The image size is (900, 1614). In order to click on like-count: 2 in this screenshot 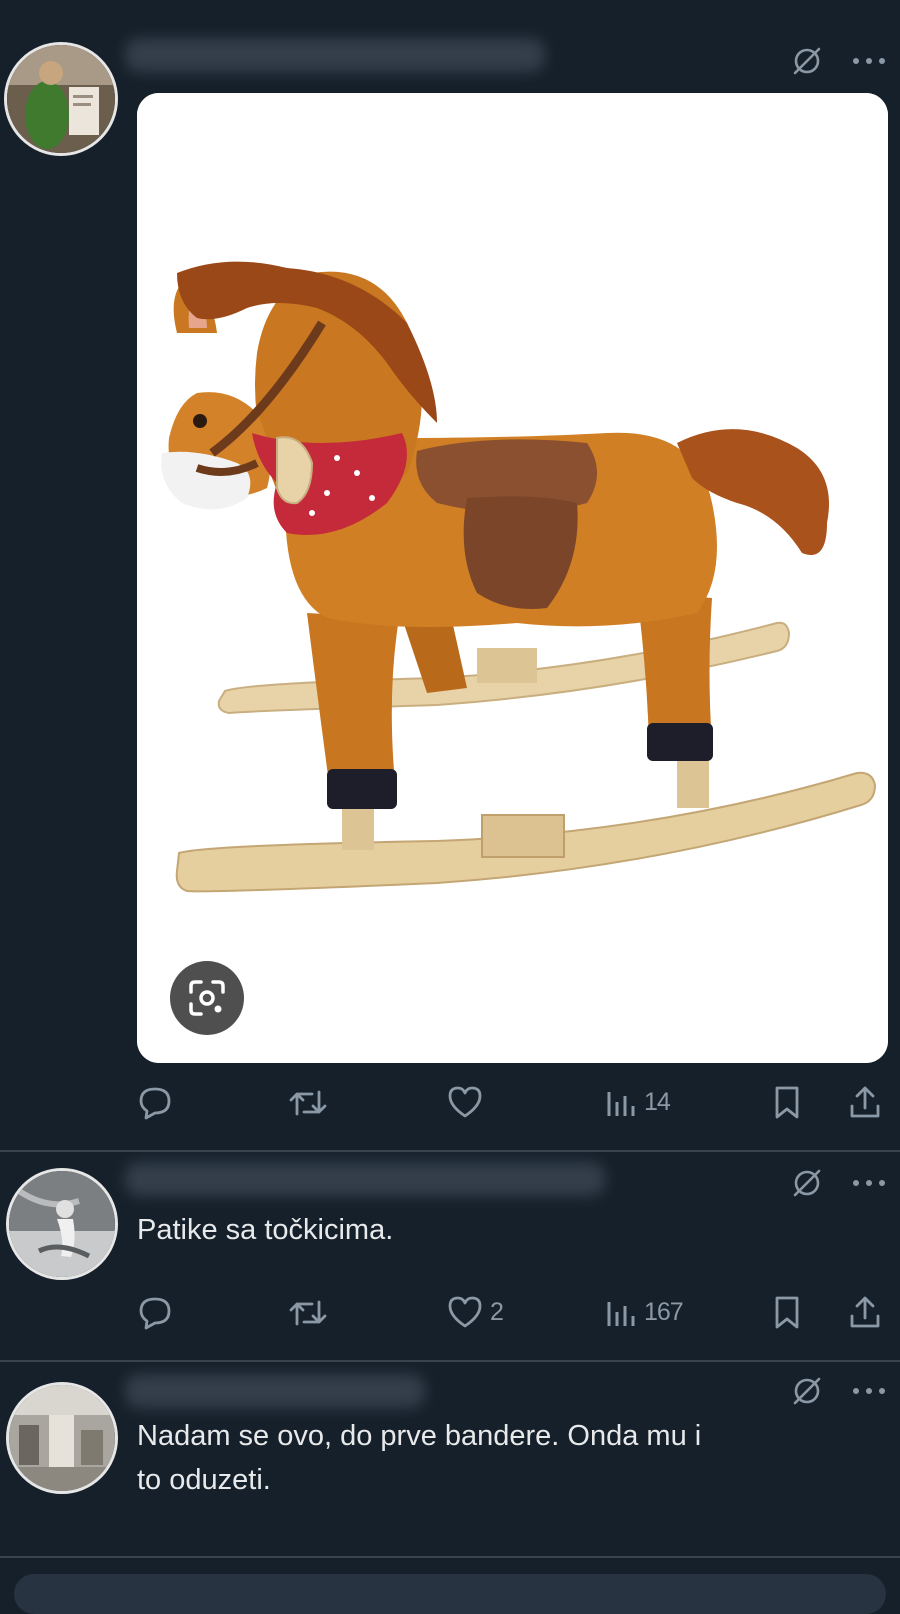, I will do `click(497, 1311)`.